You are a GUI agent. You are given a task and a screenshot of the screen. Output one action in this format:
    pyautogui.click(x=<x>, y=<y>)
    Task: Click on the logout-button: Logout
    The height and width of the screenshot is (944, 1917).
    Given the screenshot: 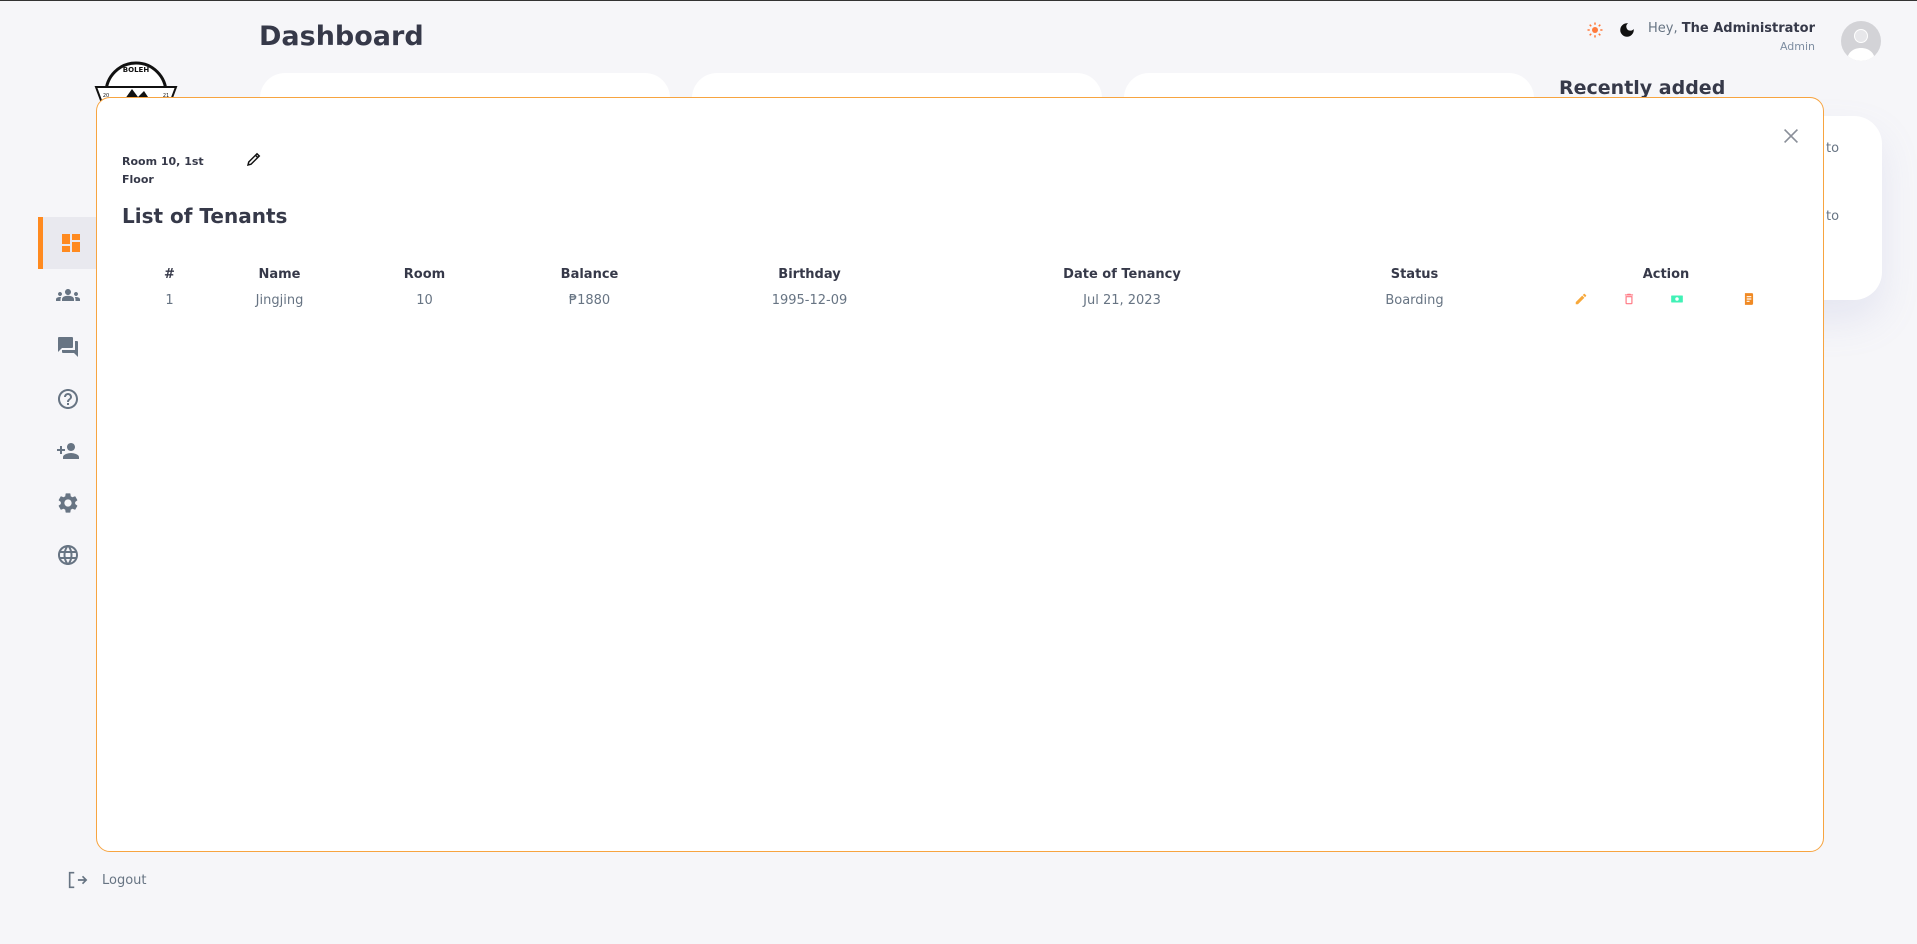 What is the action you would take?
    pyautogui.click(x=106, y=880)
    